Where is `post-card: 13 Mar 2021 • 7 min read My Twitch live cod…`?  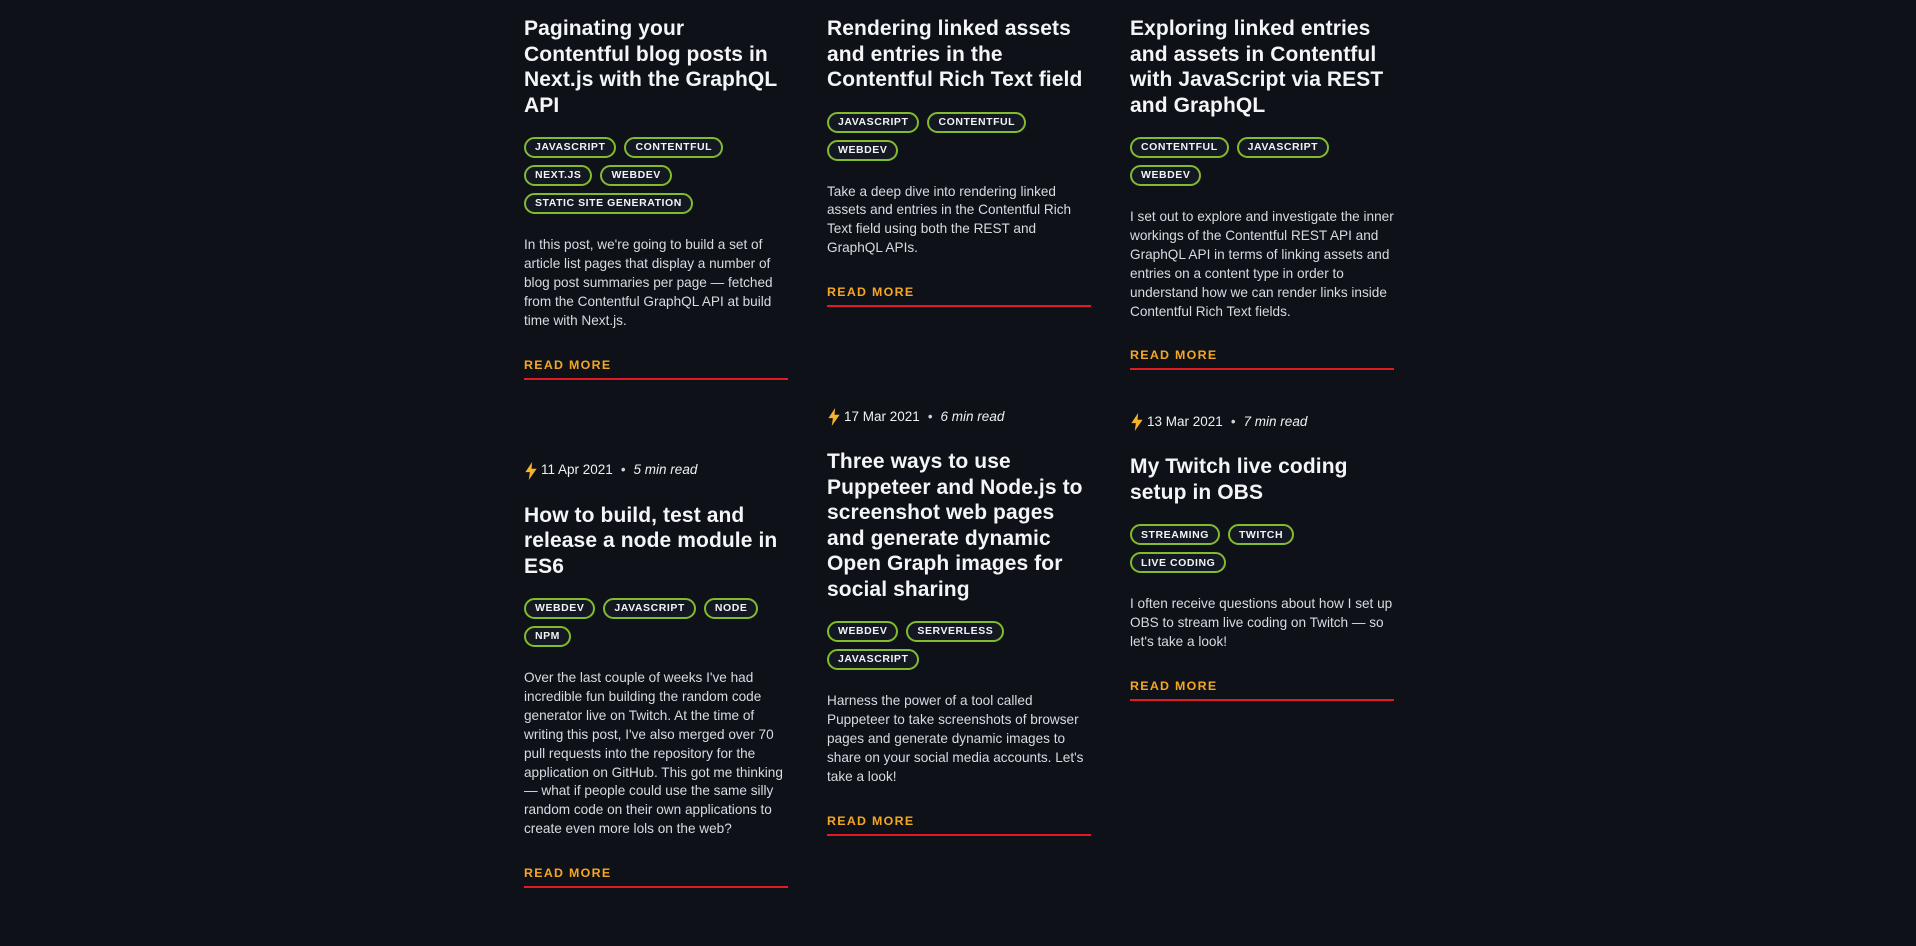
post-card: 13 Mar 2021 • 7 min read My Twitch live cod… is located at coordinates (1262, 557).